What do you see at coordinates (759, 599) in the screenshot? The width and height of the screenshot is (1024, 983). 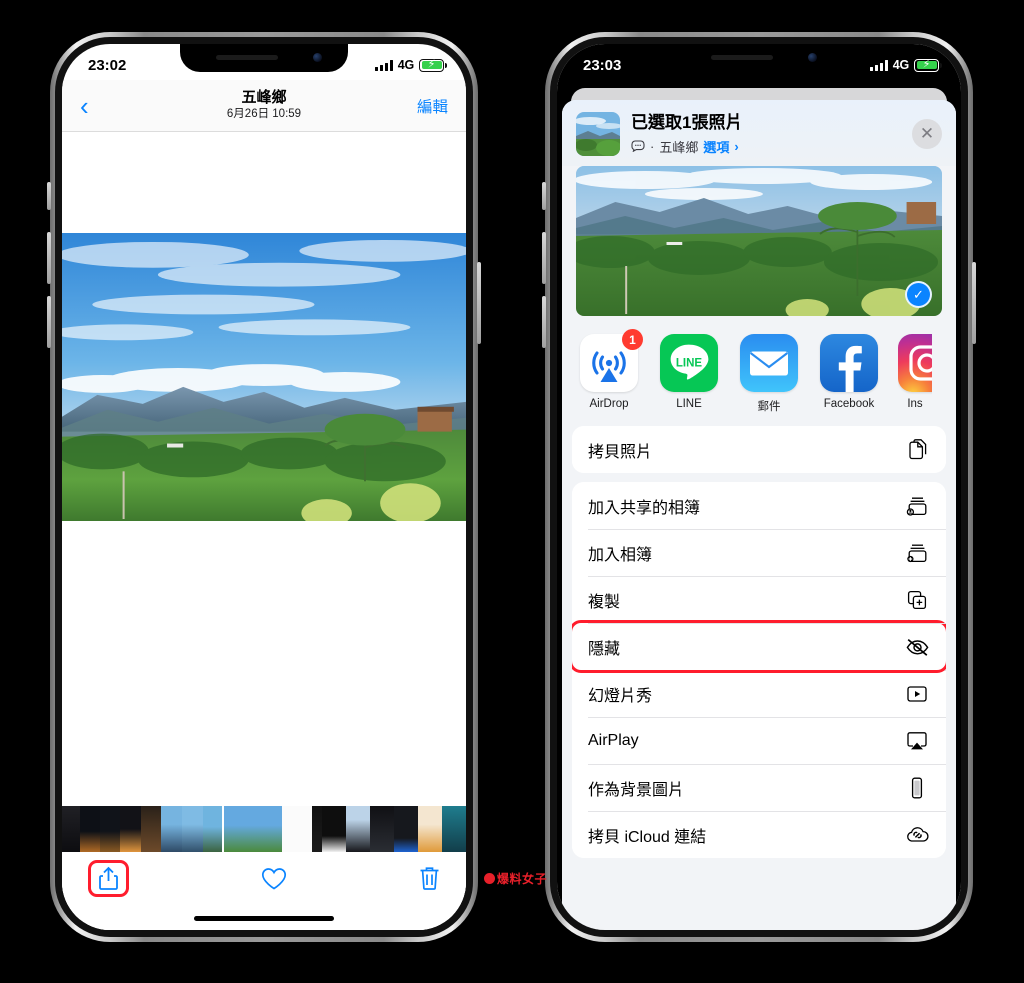 I see `action-row-duplicate: 複製` at bounding box center [759, 599].